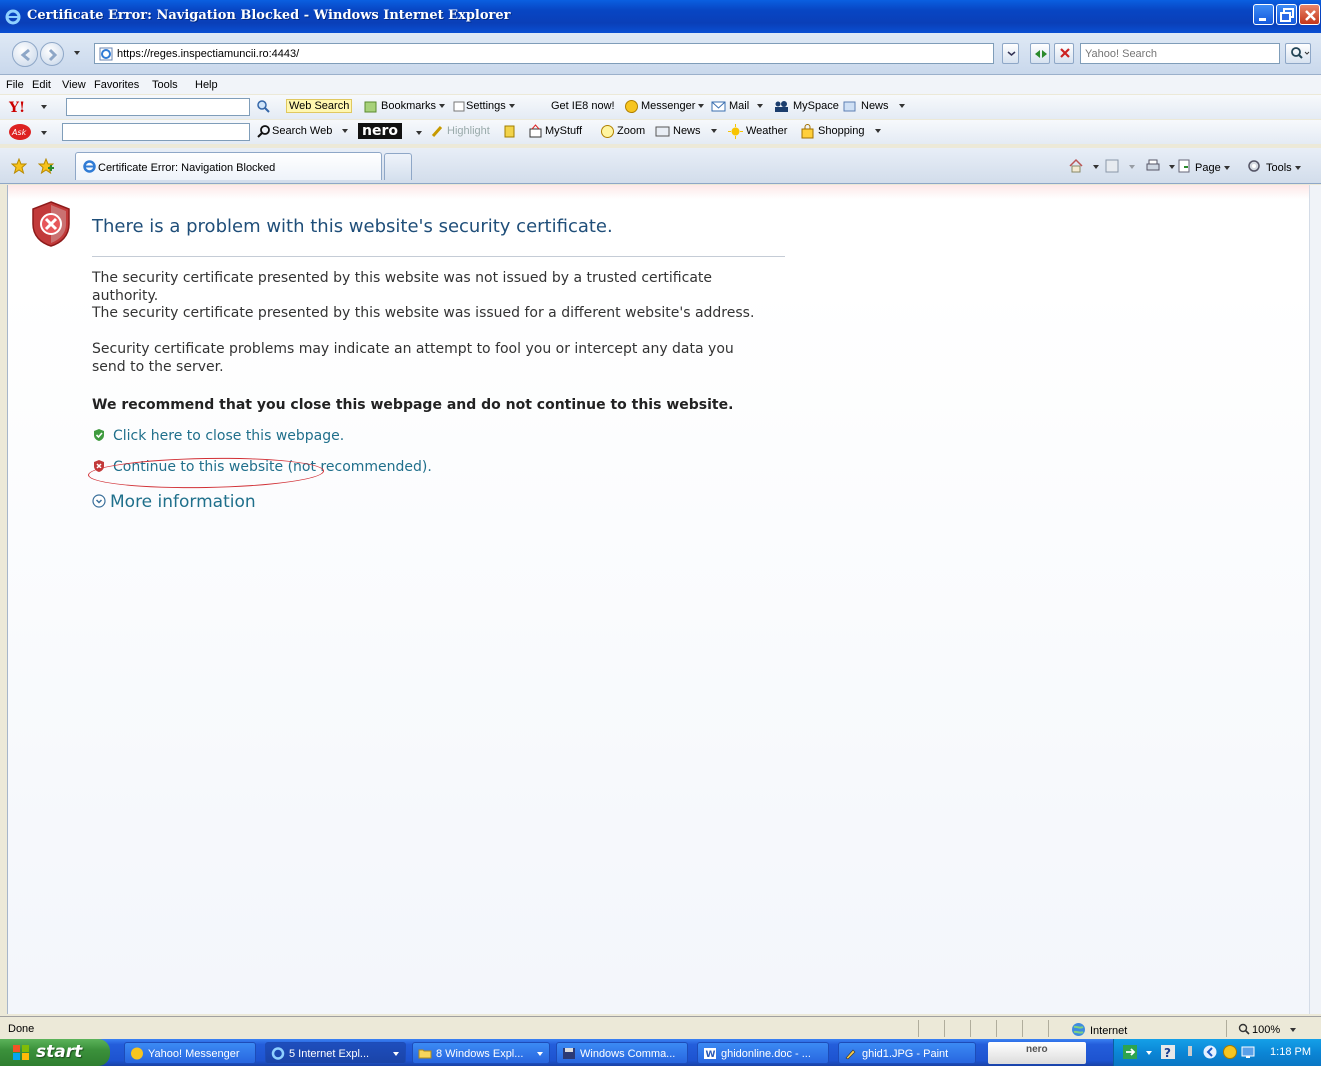  I want to click on tab-certificate-error: Certificate Error: Navigation Blocked, so click(228, 166).